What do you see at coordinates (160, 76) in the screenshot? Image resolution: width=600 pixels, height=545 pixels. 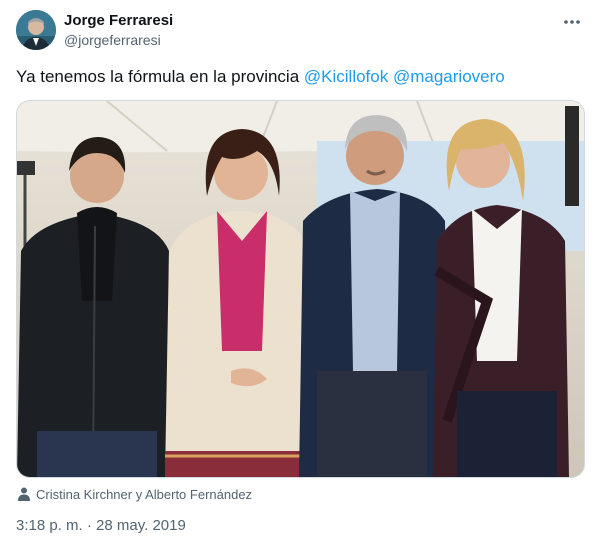 I see `tweet-body: Ya tenemos la fórmula en la provincia` at bounding box center [160, 76].